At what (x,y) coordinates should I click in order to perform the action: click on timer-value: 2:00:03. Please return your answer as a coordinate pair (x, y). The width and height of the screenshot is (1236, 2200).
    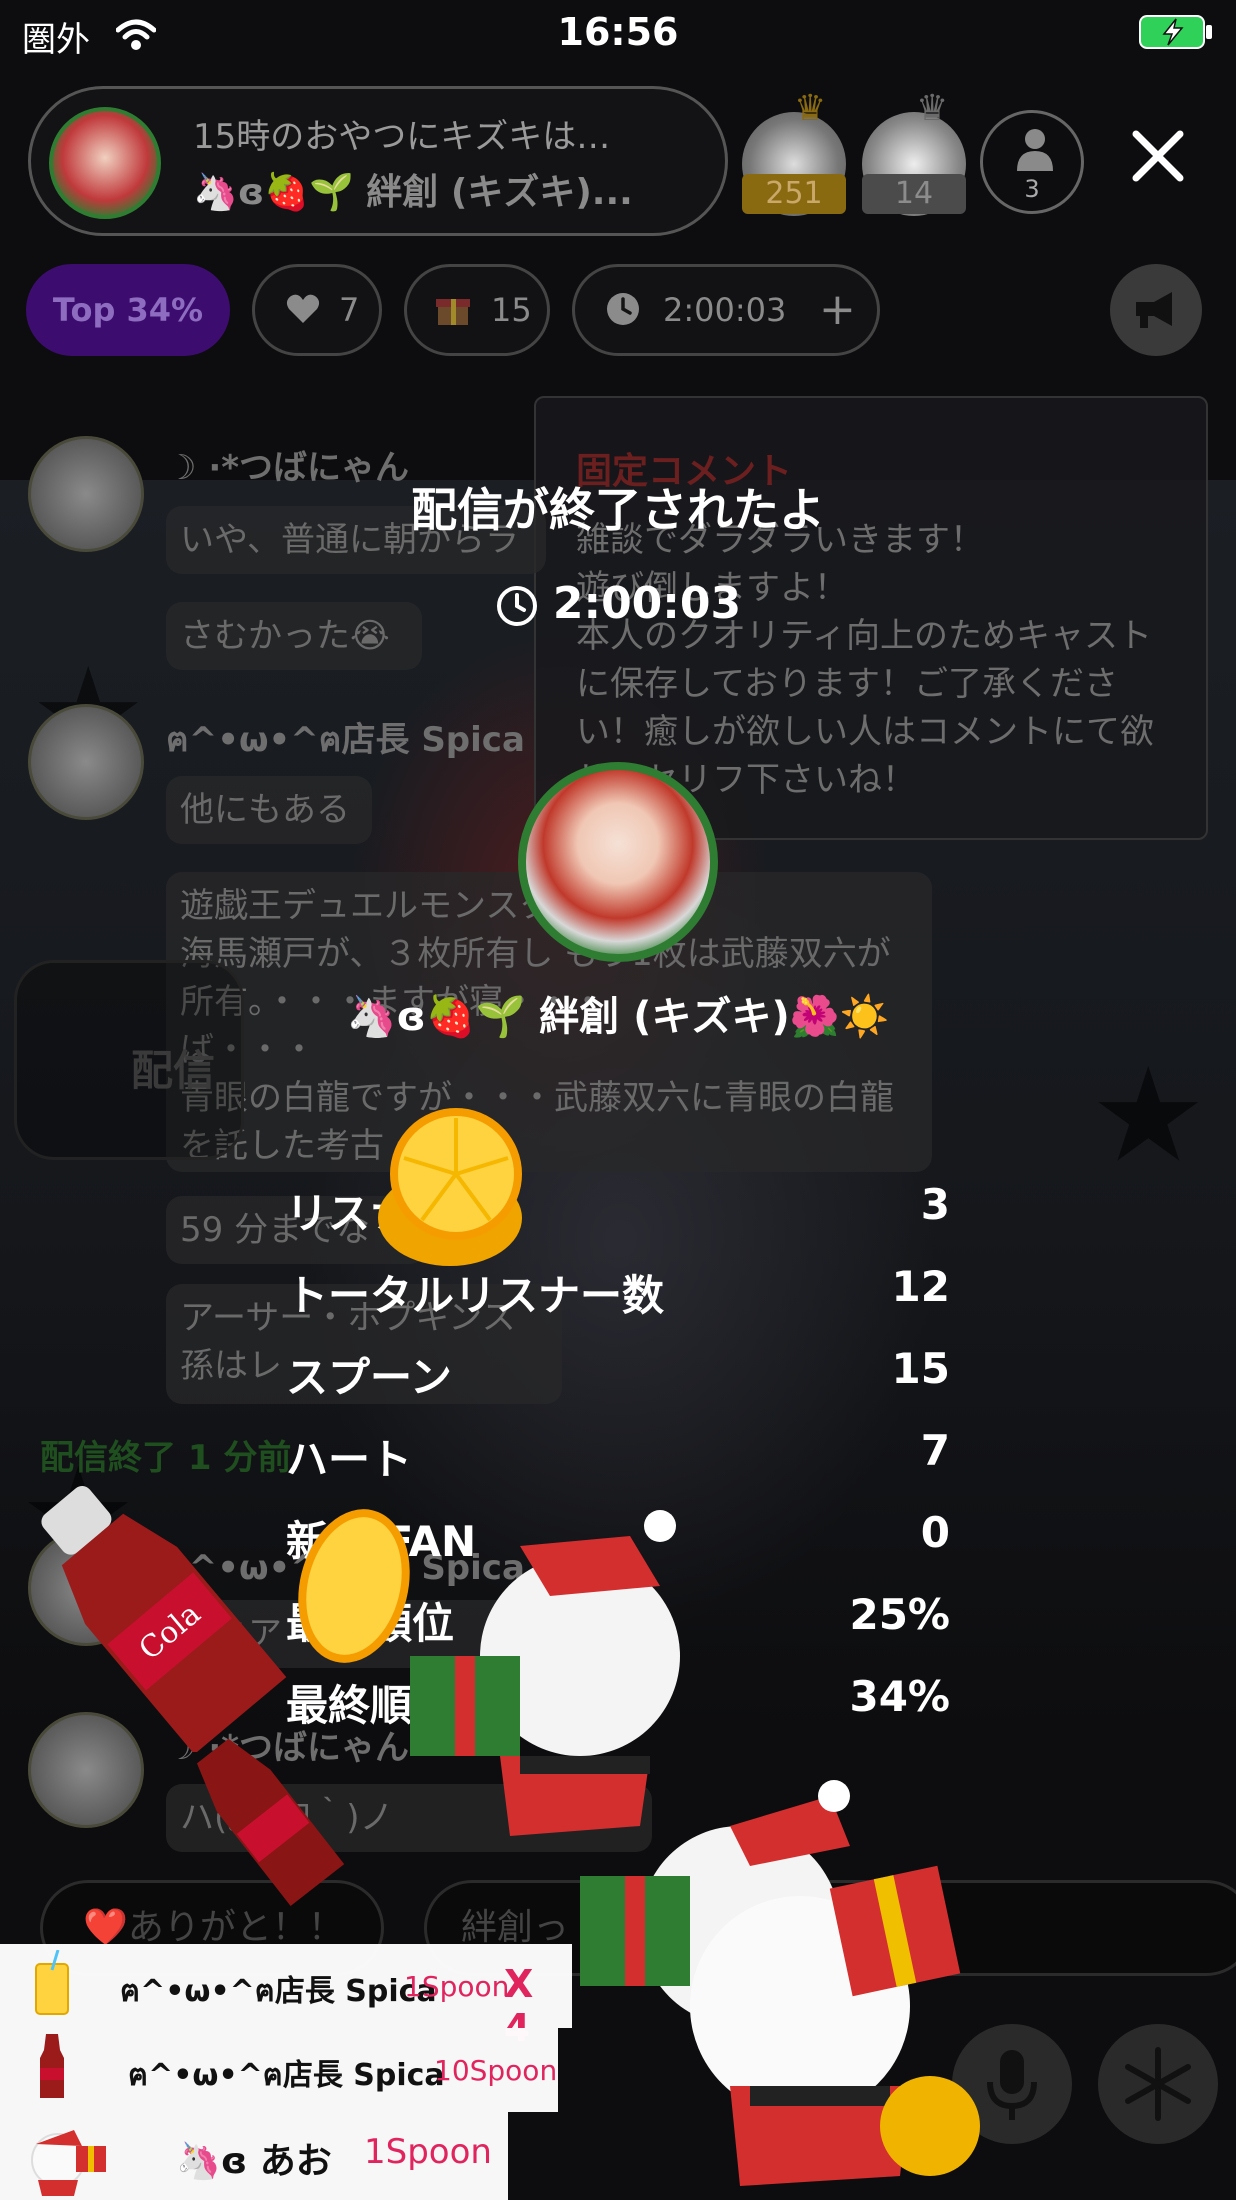
    Looking at the image, I should click on (725, 310).